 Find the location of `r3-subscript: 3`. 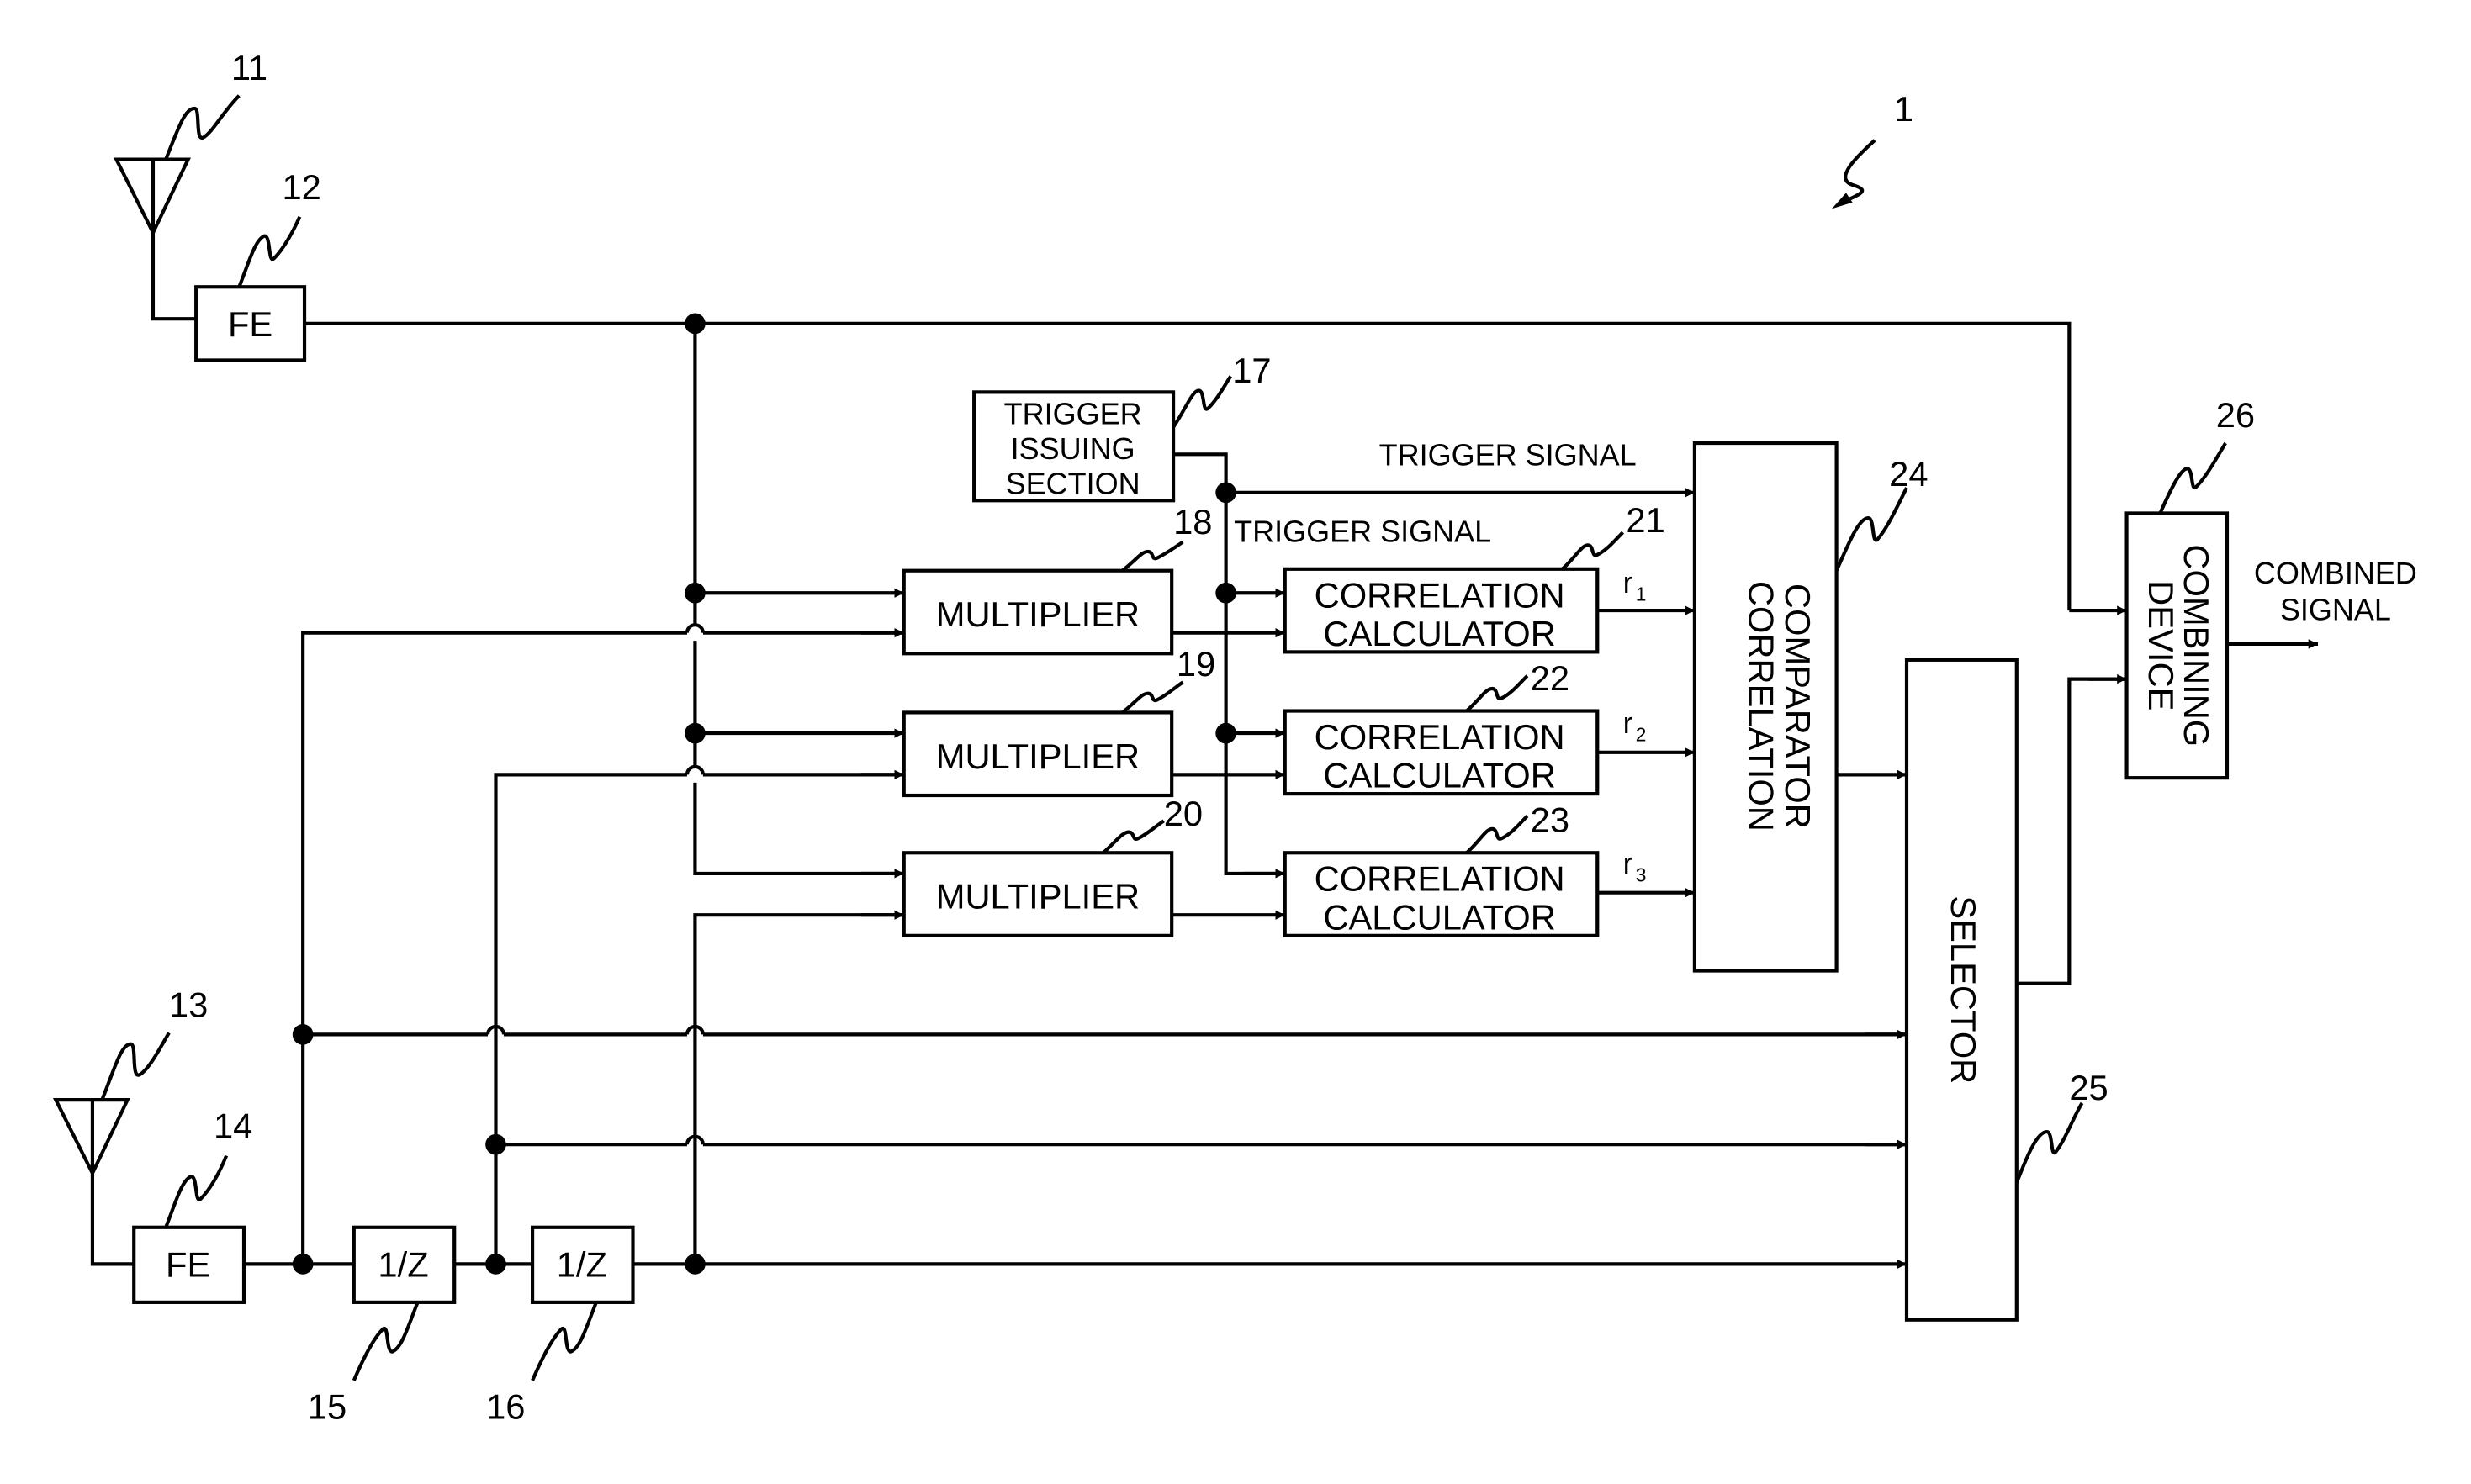

r3-subscript: 3 is located at coordinates (1641, 874).